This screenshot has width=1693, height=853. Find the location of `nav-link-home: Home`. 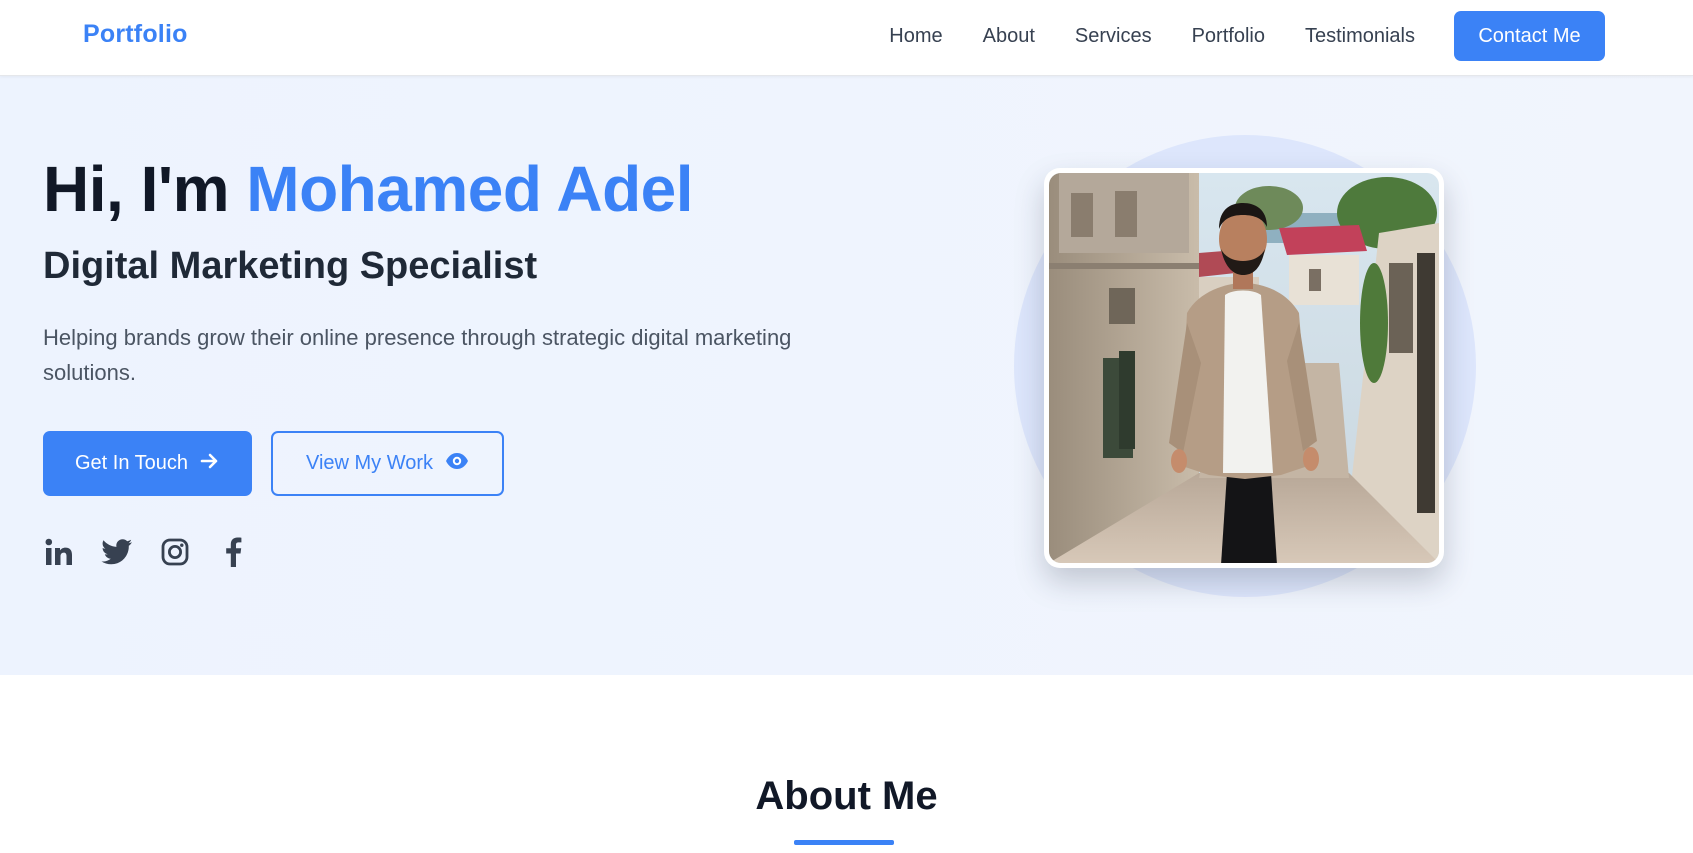

nav-link-home: Home is located at coordinates (915, 36).